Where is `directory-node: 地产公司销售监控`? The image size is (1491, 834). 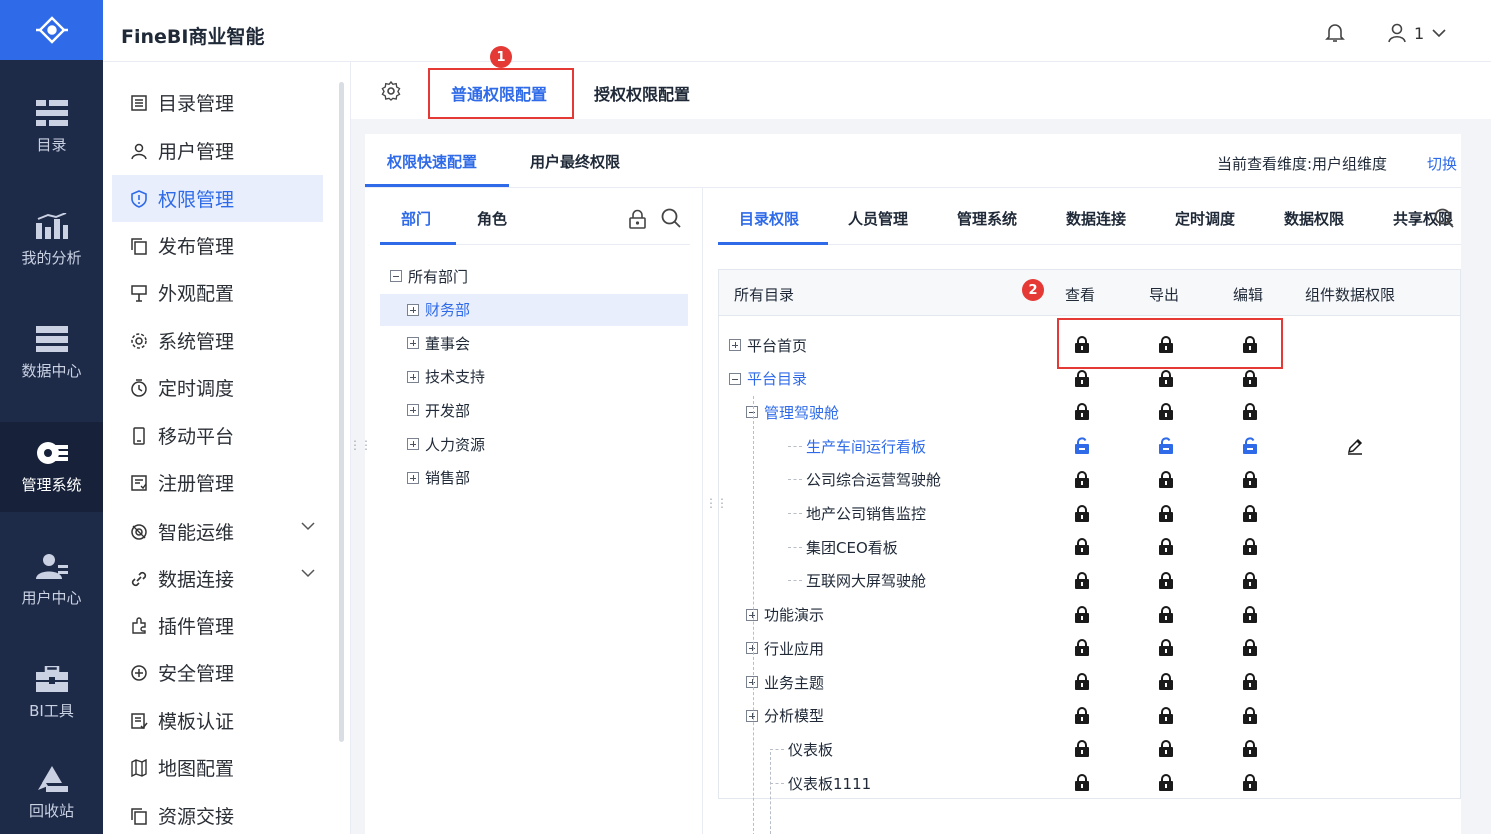 directory-node: 地产公司销售监控 is located at coordinates (857, 514).